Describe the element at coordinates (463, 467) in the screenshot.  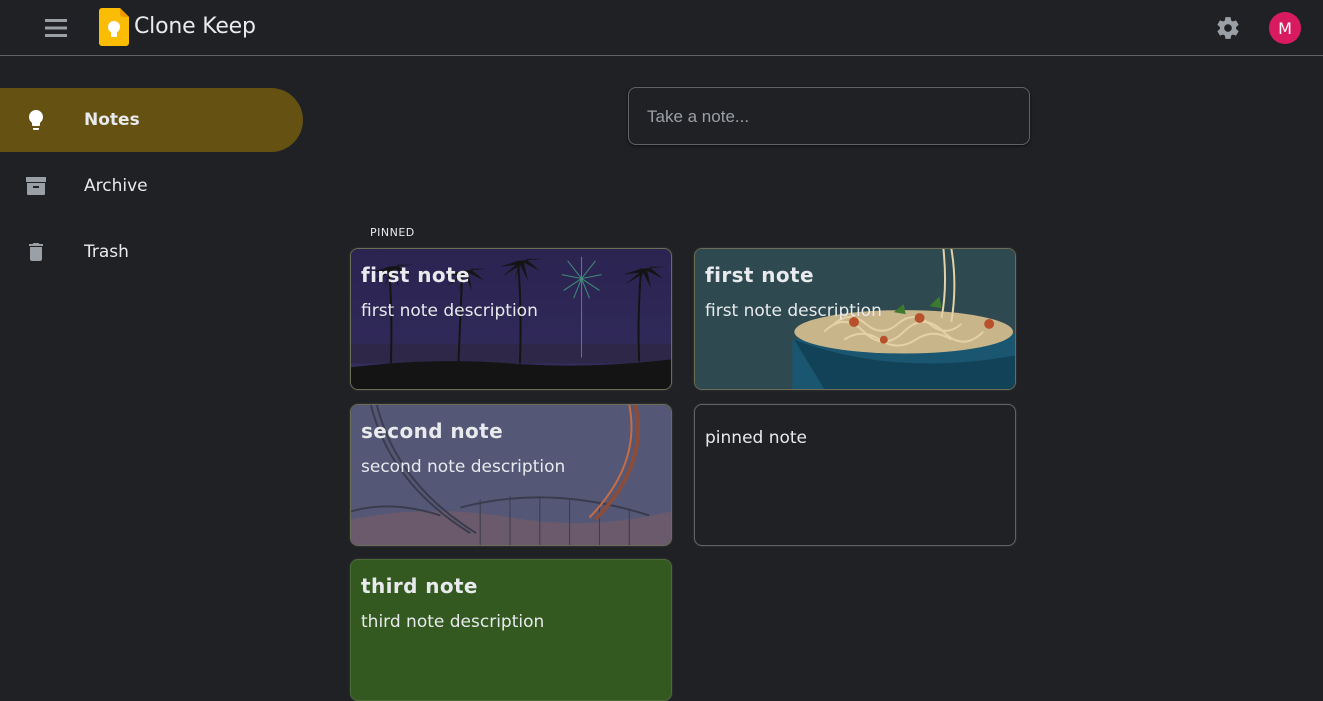
I see `note-description: second note description` at that location.